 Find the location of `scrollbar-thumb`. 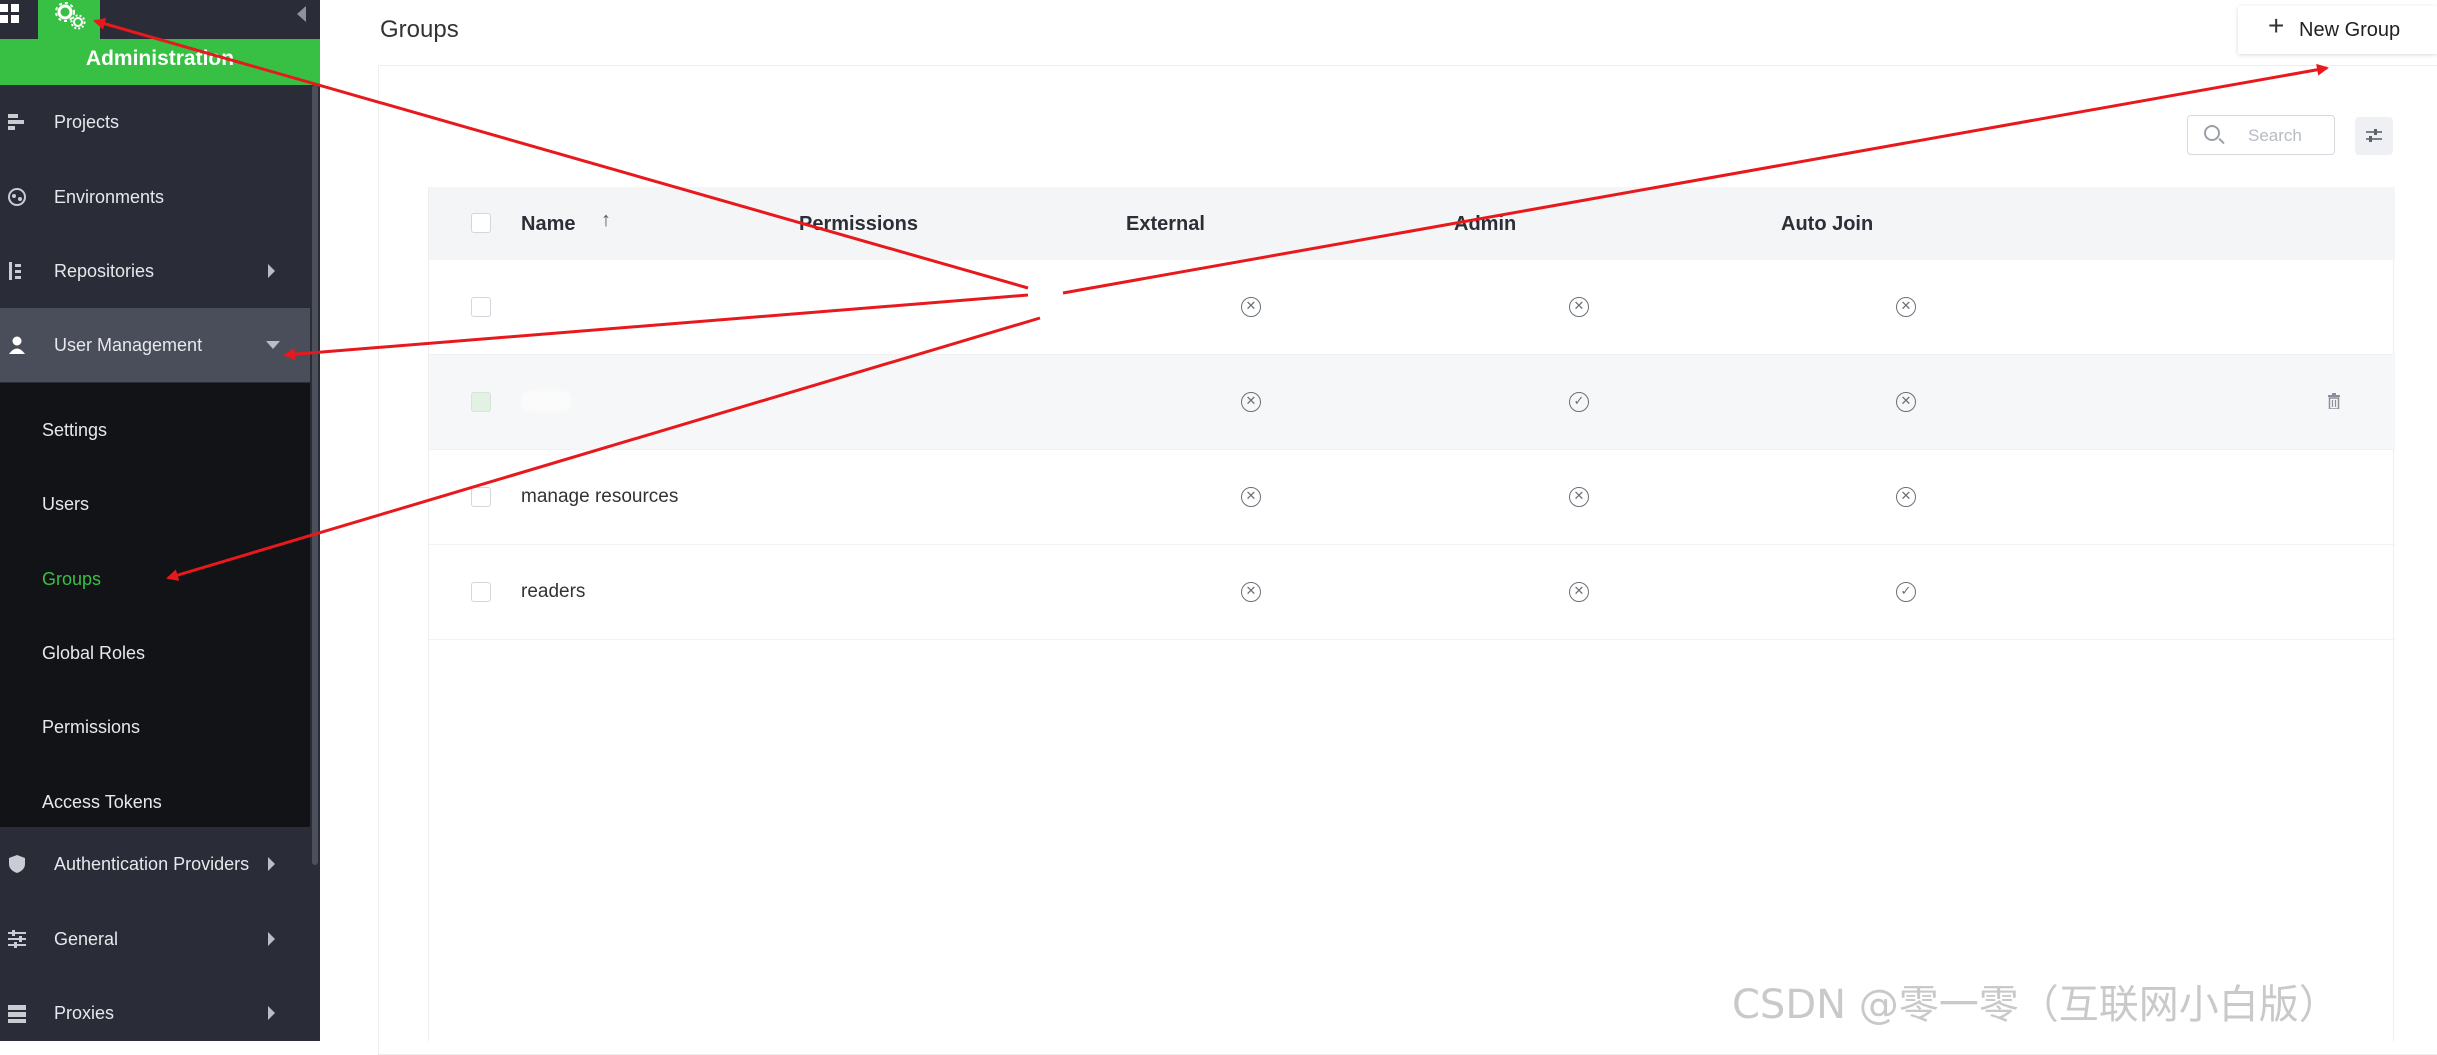

scrollbar-thumb is located at coordinates (315, 475).